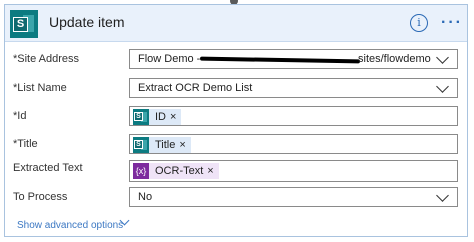 This screenshot has height=242, width=474. Describe the element at coordinates (293, 197) in the screenshot. I see `to-process-dropdown: No` at that location.